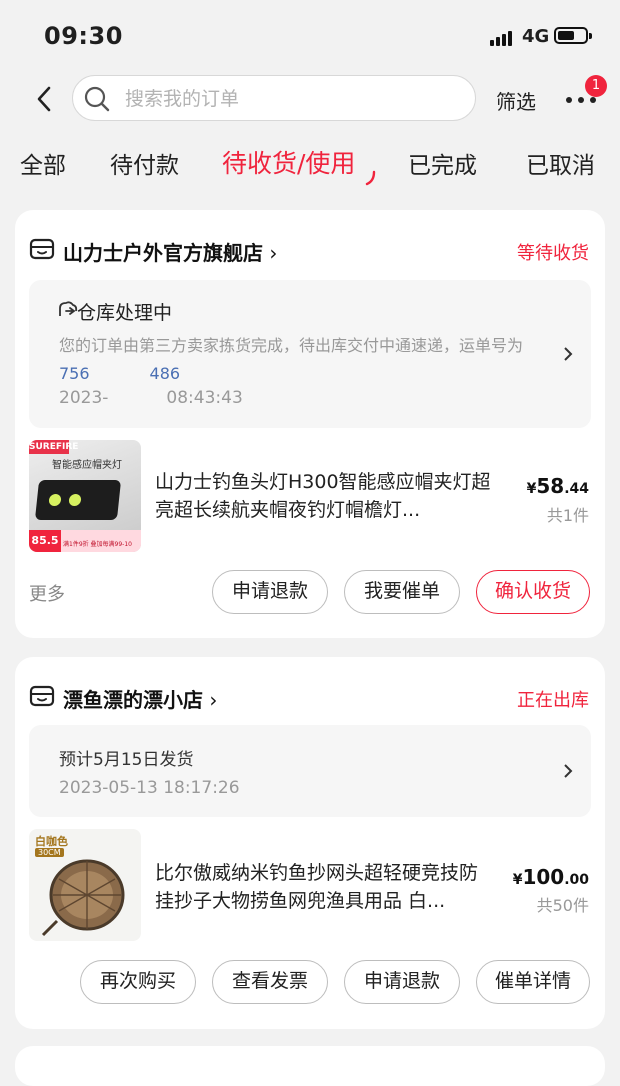  I want to click on search-bar, so click(274, 98).